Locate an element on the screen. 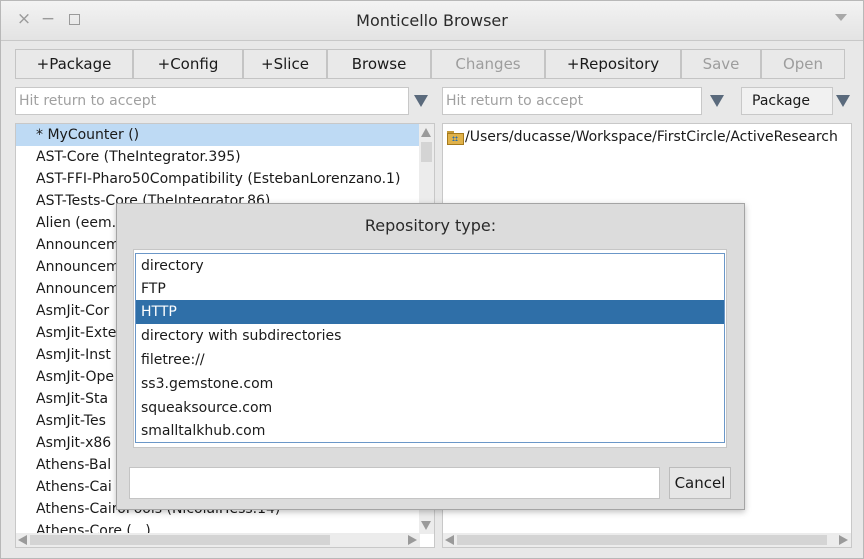 Image resolution: width=864 pixels, height=559 pixels. cancel-button: Cancel is located at coordinates (700, 483).